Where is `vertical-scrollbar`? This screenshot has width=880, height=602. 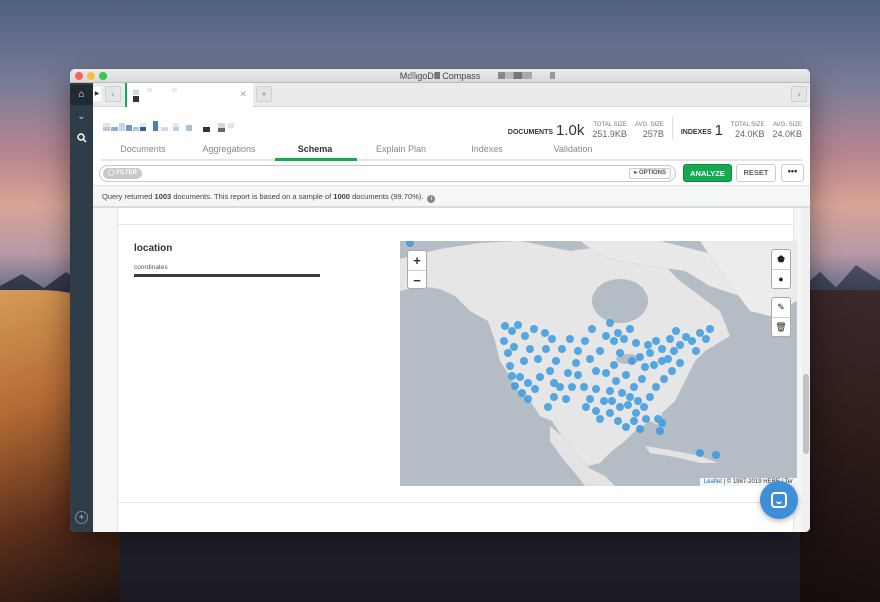
vertical-scrollbar is located at coordinates (806, 370).